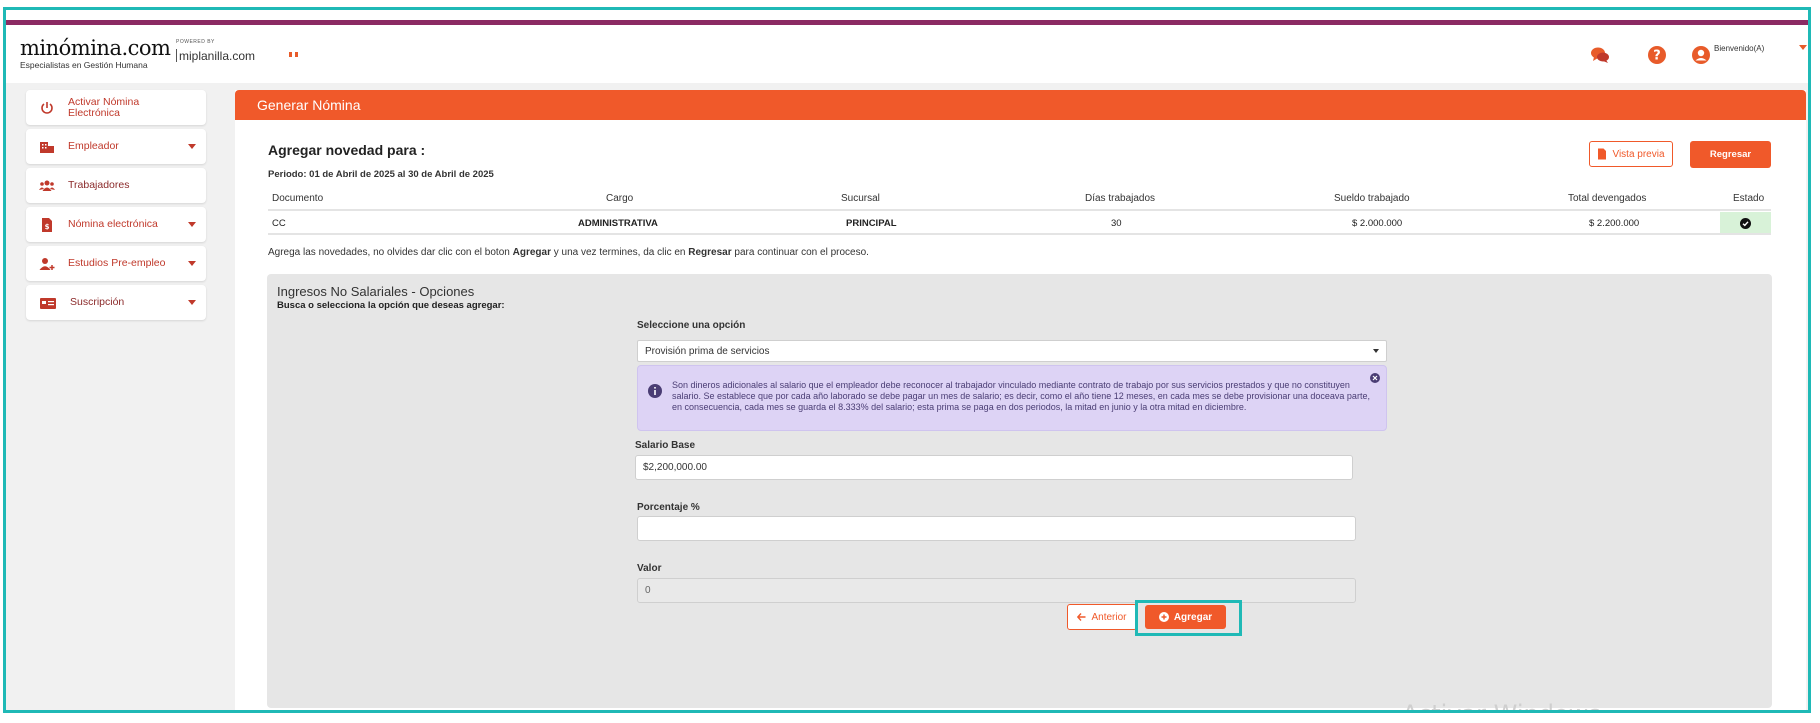 The image size is (1820, 723). I want to click on column-header: Estado, so click(1749, 198).